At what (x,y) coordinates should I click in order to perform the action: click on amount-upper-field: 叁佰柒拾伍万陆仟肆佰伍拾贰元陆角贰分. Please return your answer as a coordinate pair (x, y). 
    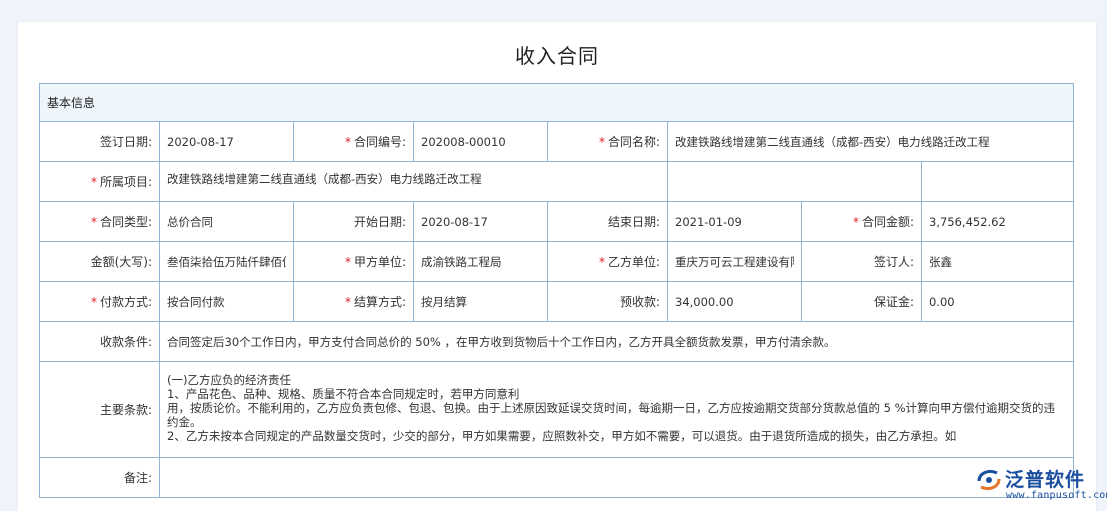
    Looking at the image, I should click on (226, 261).